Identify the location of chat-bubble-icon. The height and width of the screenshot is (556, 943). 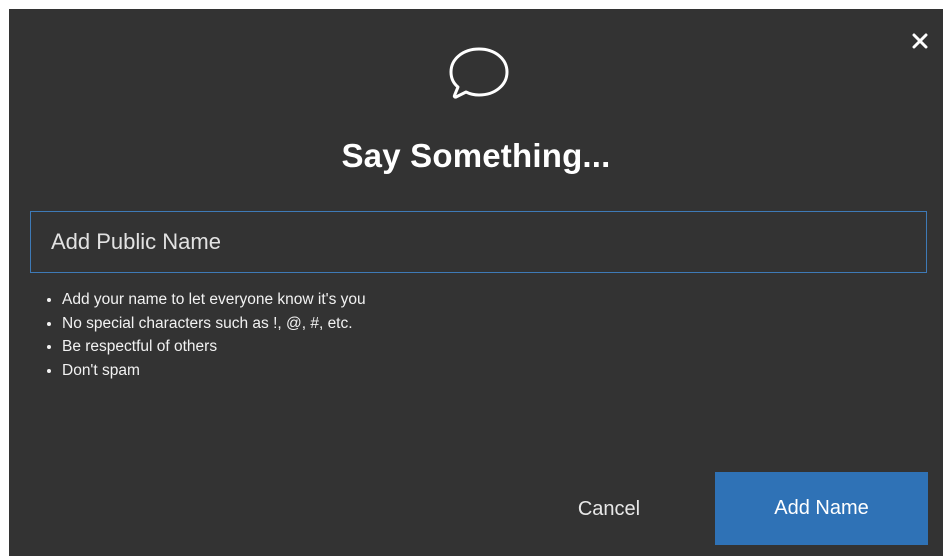
(479, 73).